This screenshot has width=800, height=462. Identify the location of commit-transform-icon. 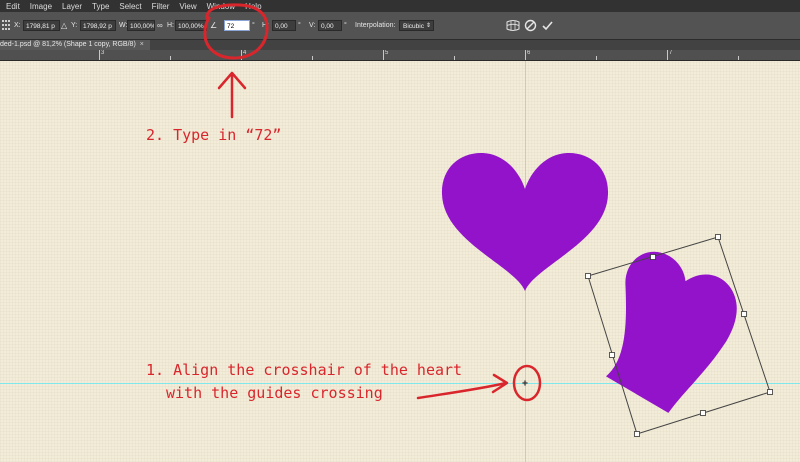
(547, 25).